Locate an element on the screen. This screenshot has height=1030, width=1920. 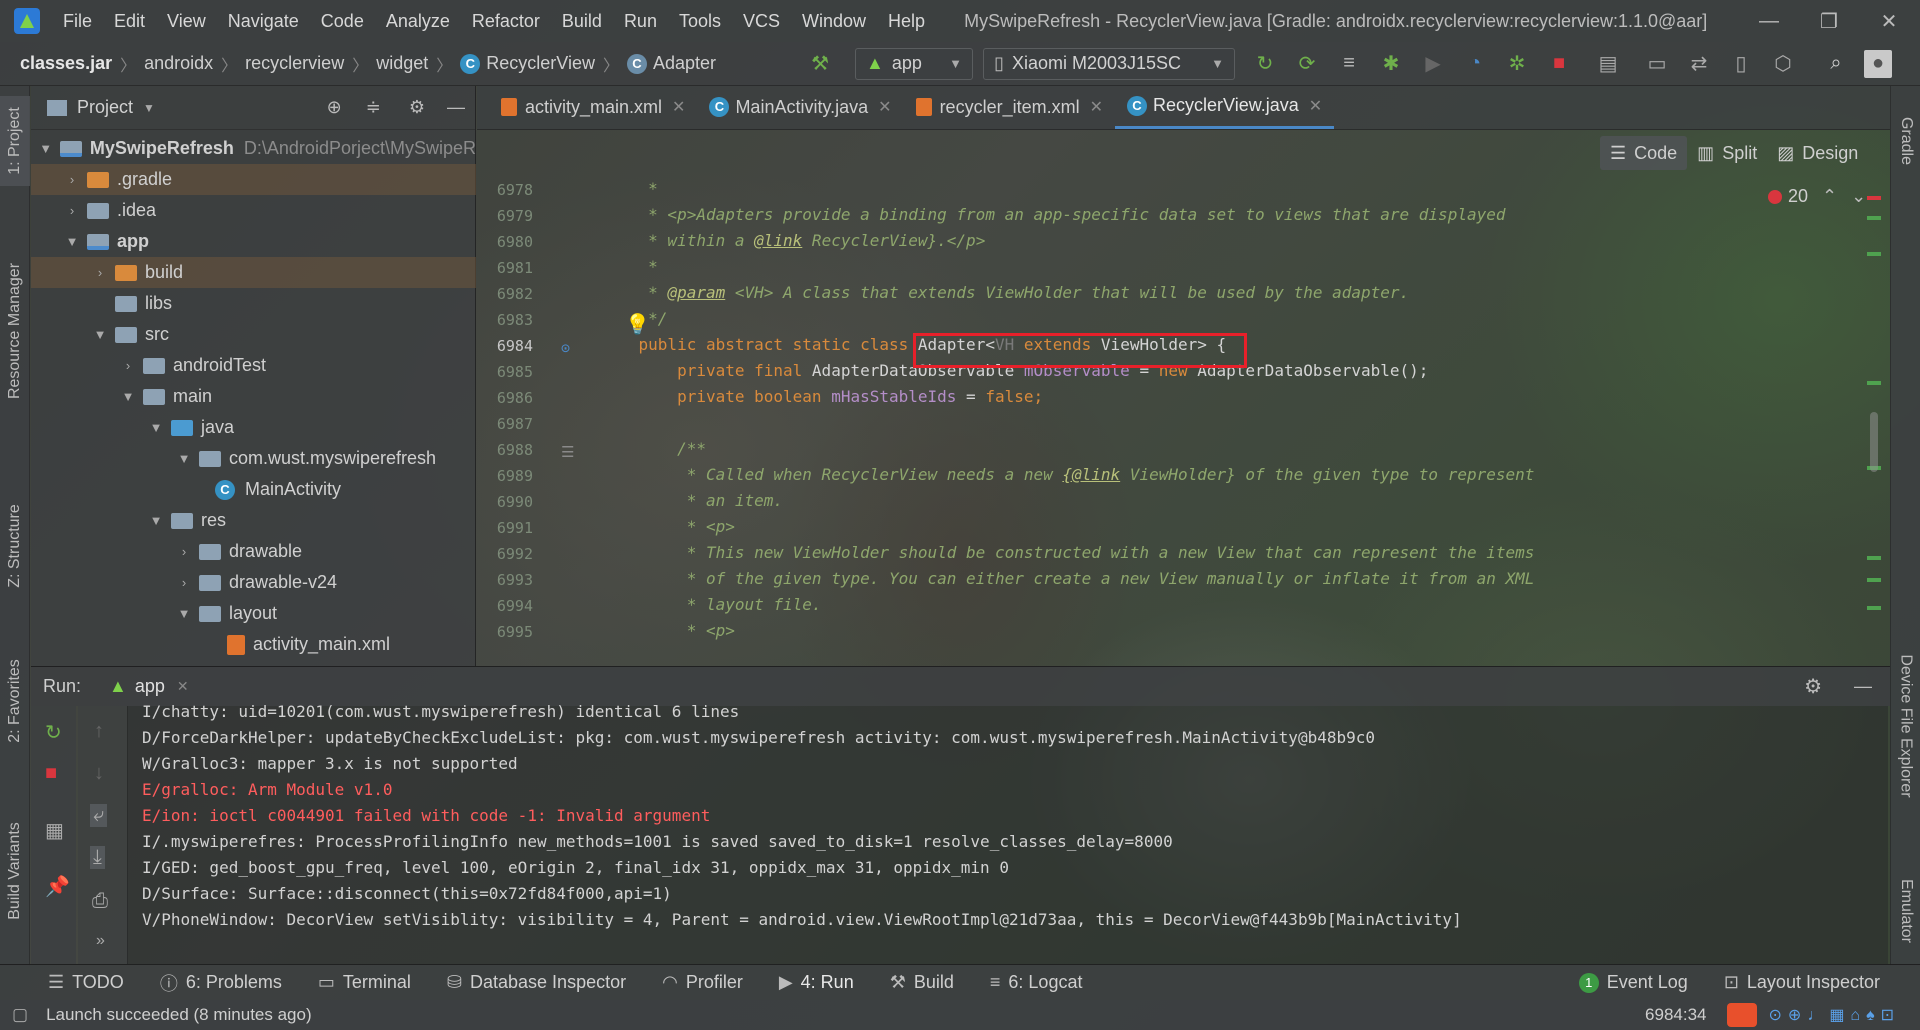
breadcrumb-widget: widget is located at coordinates (402, 63).